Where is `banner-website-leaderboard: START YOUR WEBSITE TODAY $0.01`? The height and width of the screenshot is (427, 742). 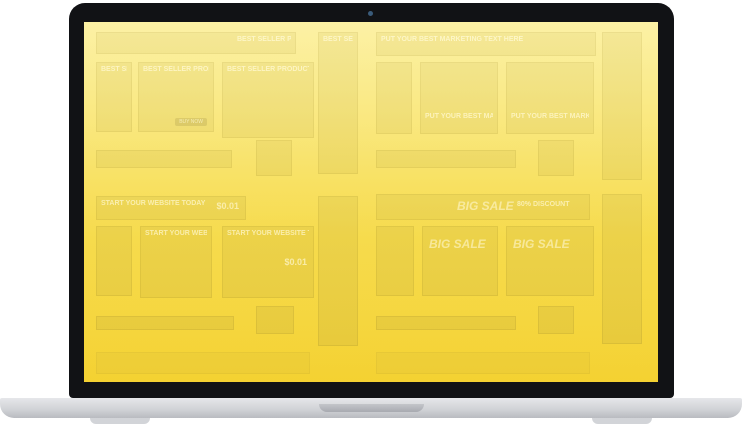
banner-website-leaderboard: START YOUR WEBSITE TODAY $0.01 is located at coordinates (171, 208).